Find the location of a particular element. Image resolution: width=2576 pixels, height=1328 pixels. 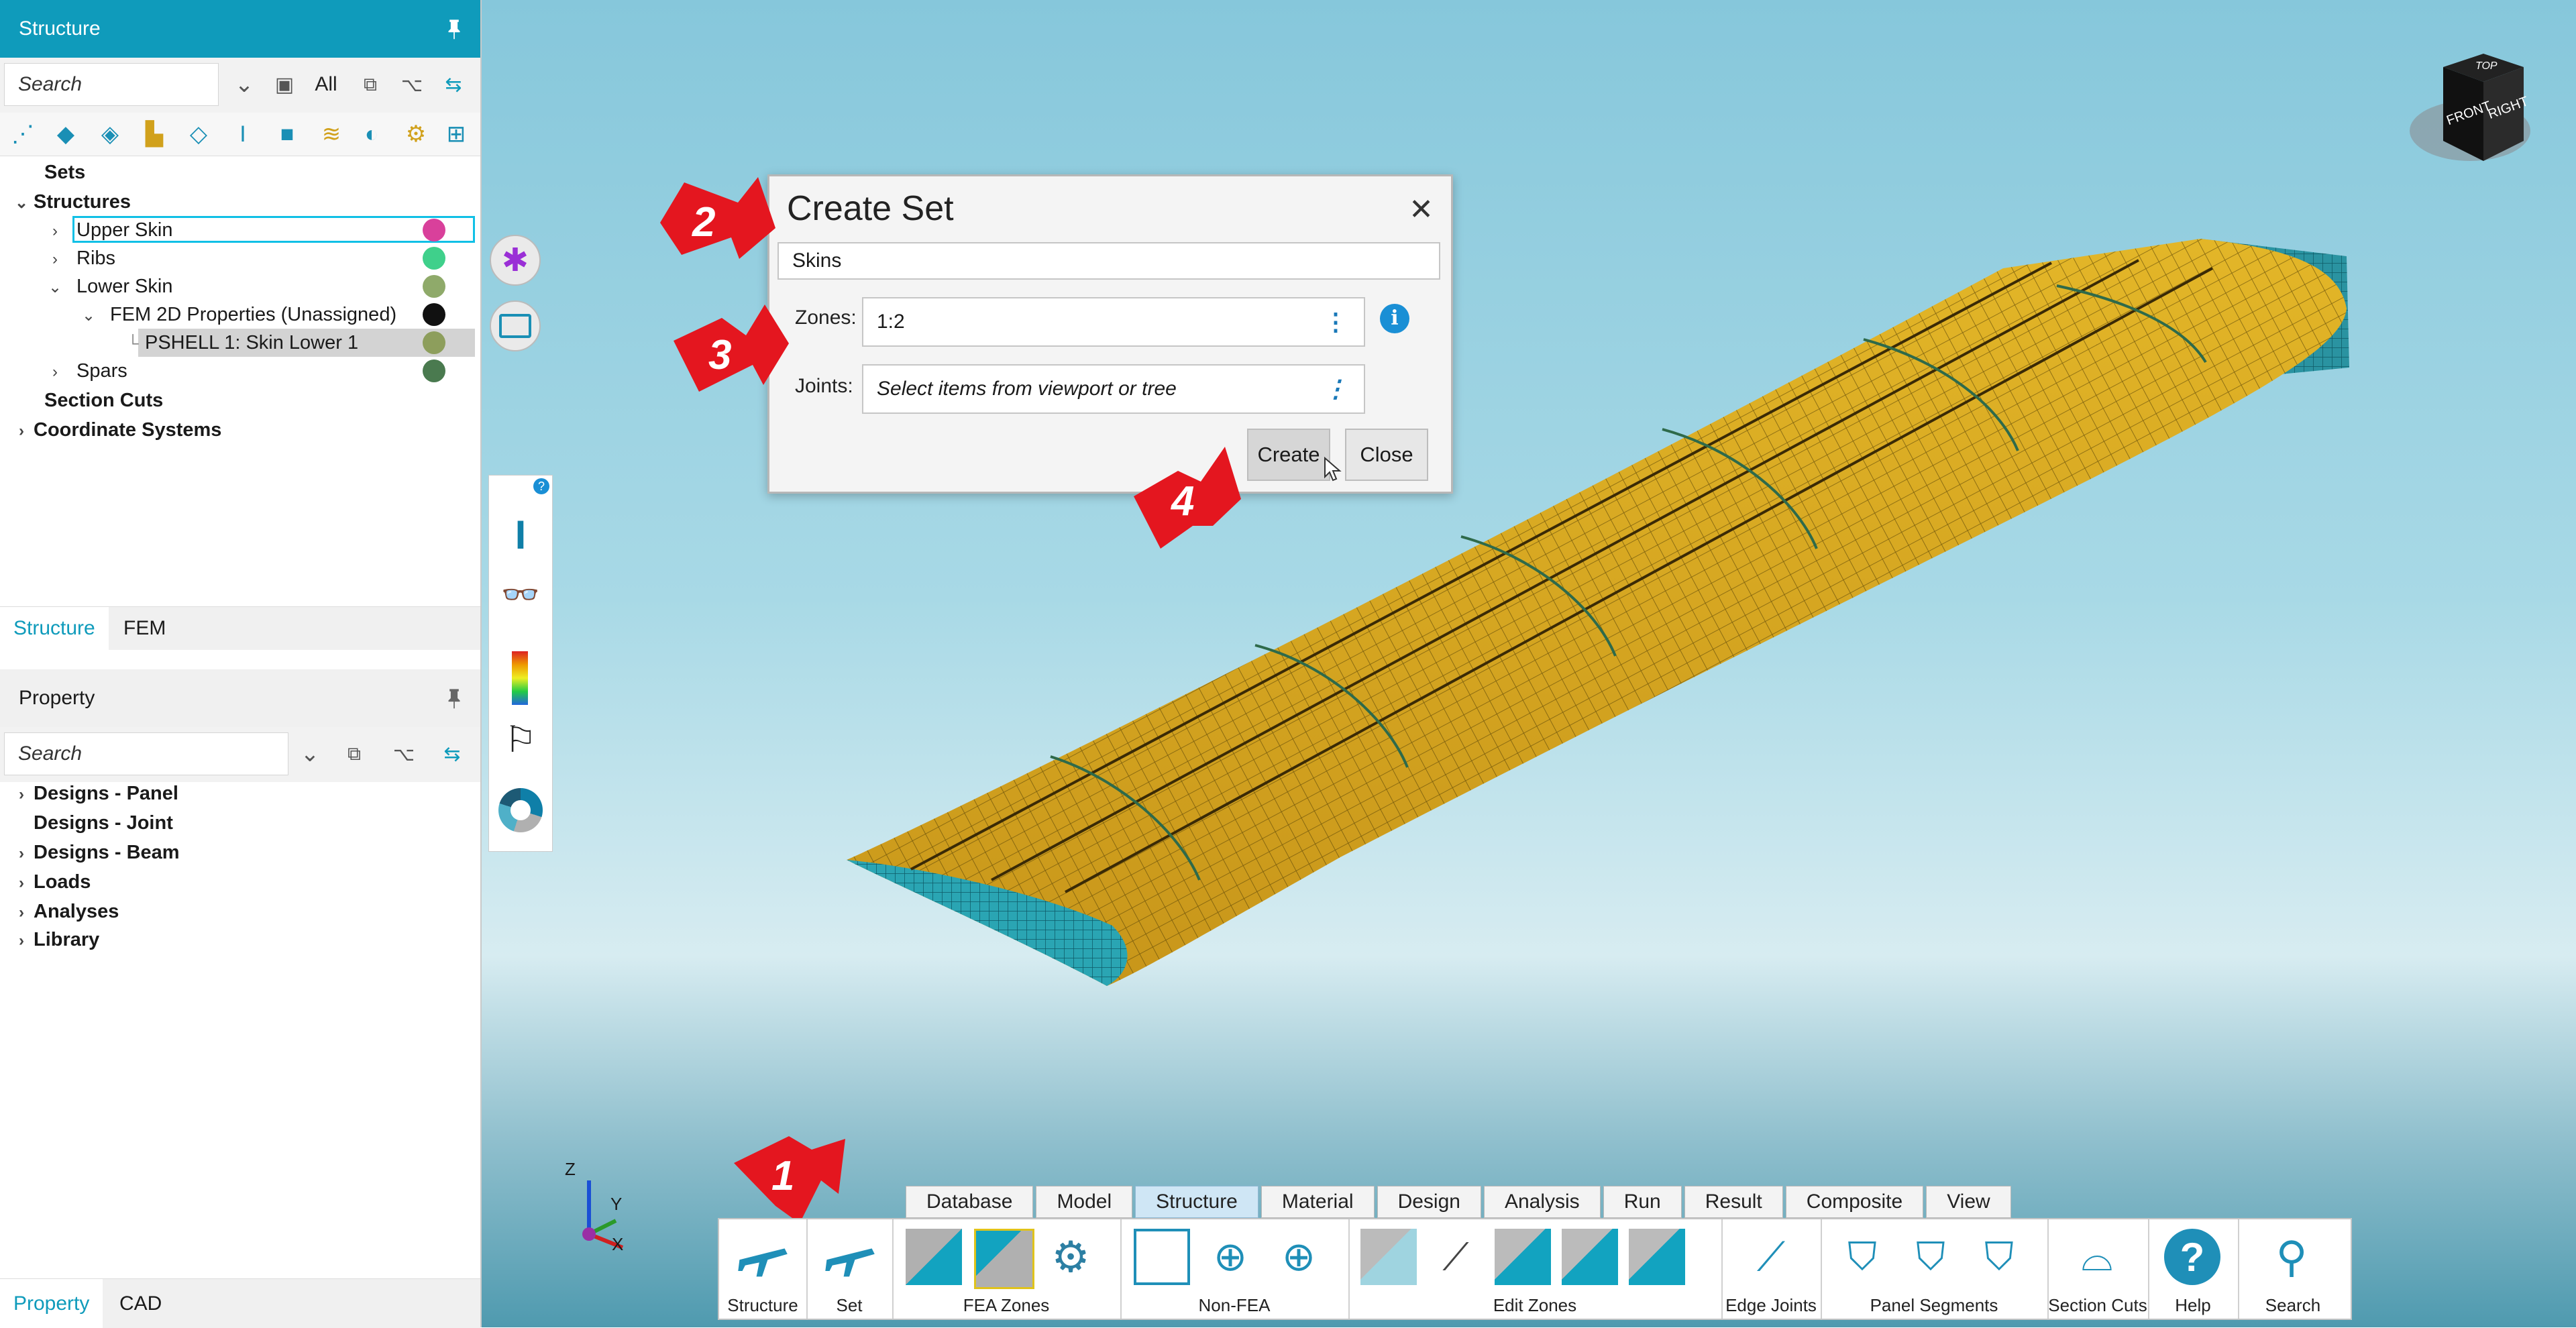

tree-item-library: › Library is located at coordinates (54, 940).